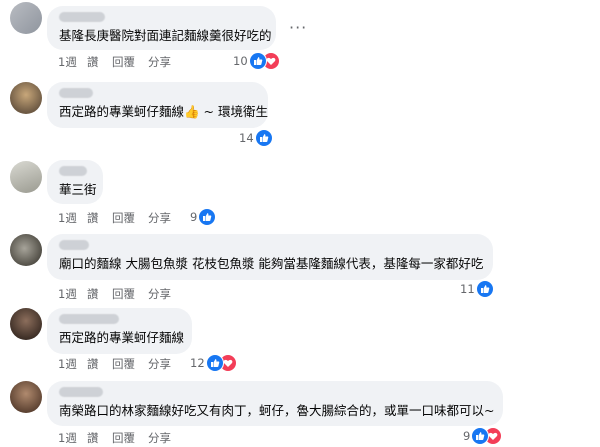 Image resolution: width=600 pixels, height=447 pixels. I want to click on reaction-summary: 11, so click(477, 289).